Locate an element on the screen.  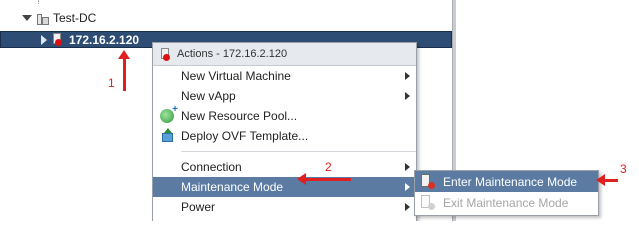
datacenter-label: Test-DC is located at coordinates (75, 18).